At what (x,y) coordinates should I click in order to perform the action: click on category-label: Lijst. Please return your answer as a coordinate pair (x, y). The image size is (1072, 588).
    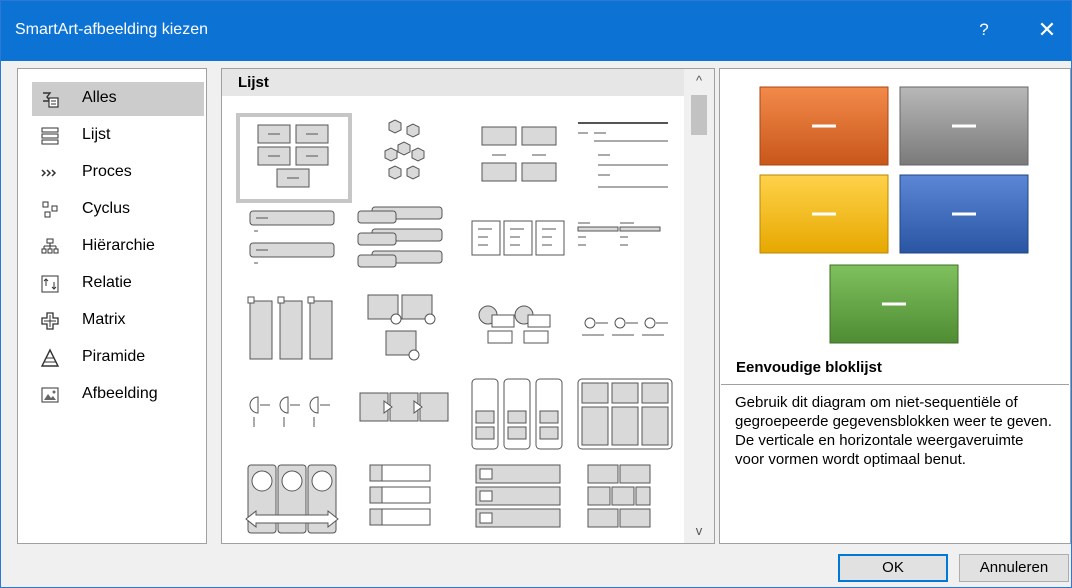
    Looking at the image, I should click on (96, 134).